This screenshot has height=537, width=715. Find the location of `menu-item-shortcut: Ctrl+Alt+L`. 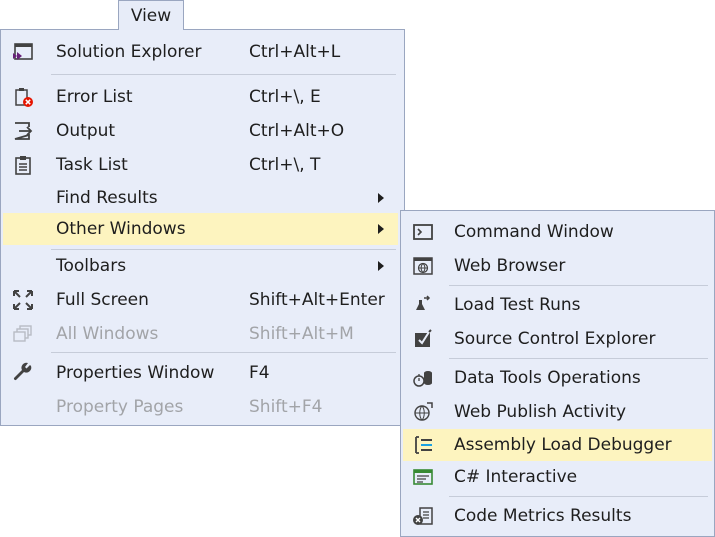

menu-item-shortcut: Ctrl+Alt+L is located at coordinates (295, 52).